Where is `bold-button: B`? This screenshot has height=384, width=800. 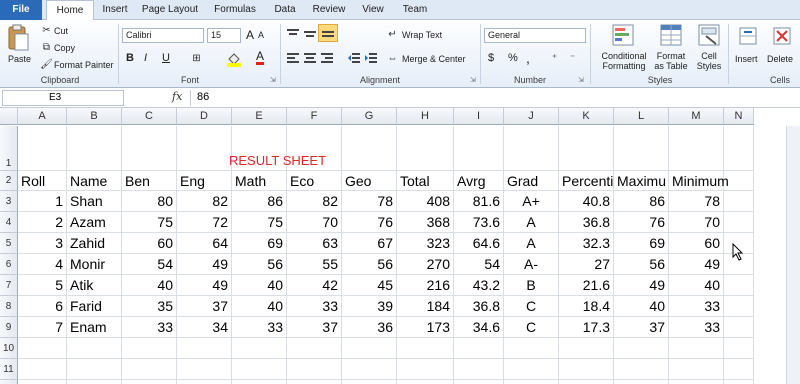 bold-button: B is located at coordinates (130, 58).